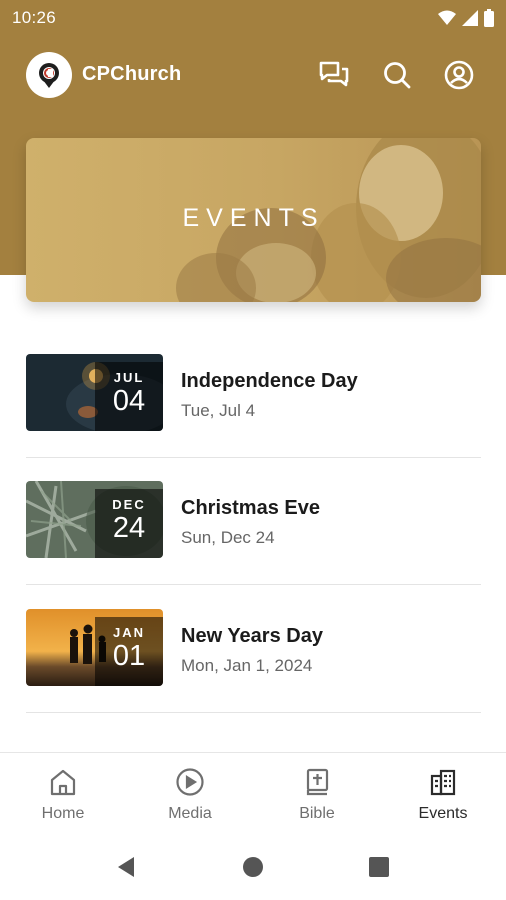 The height and width of the screenshot is (900, 506). Describe the element at coordinates (129, 528) in the screenshot. I see `event-day: 24` at that location.